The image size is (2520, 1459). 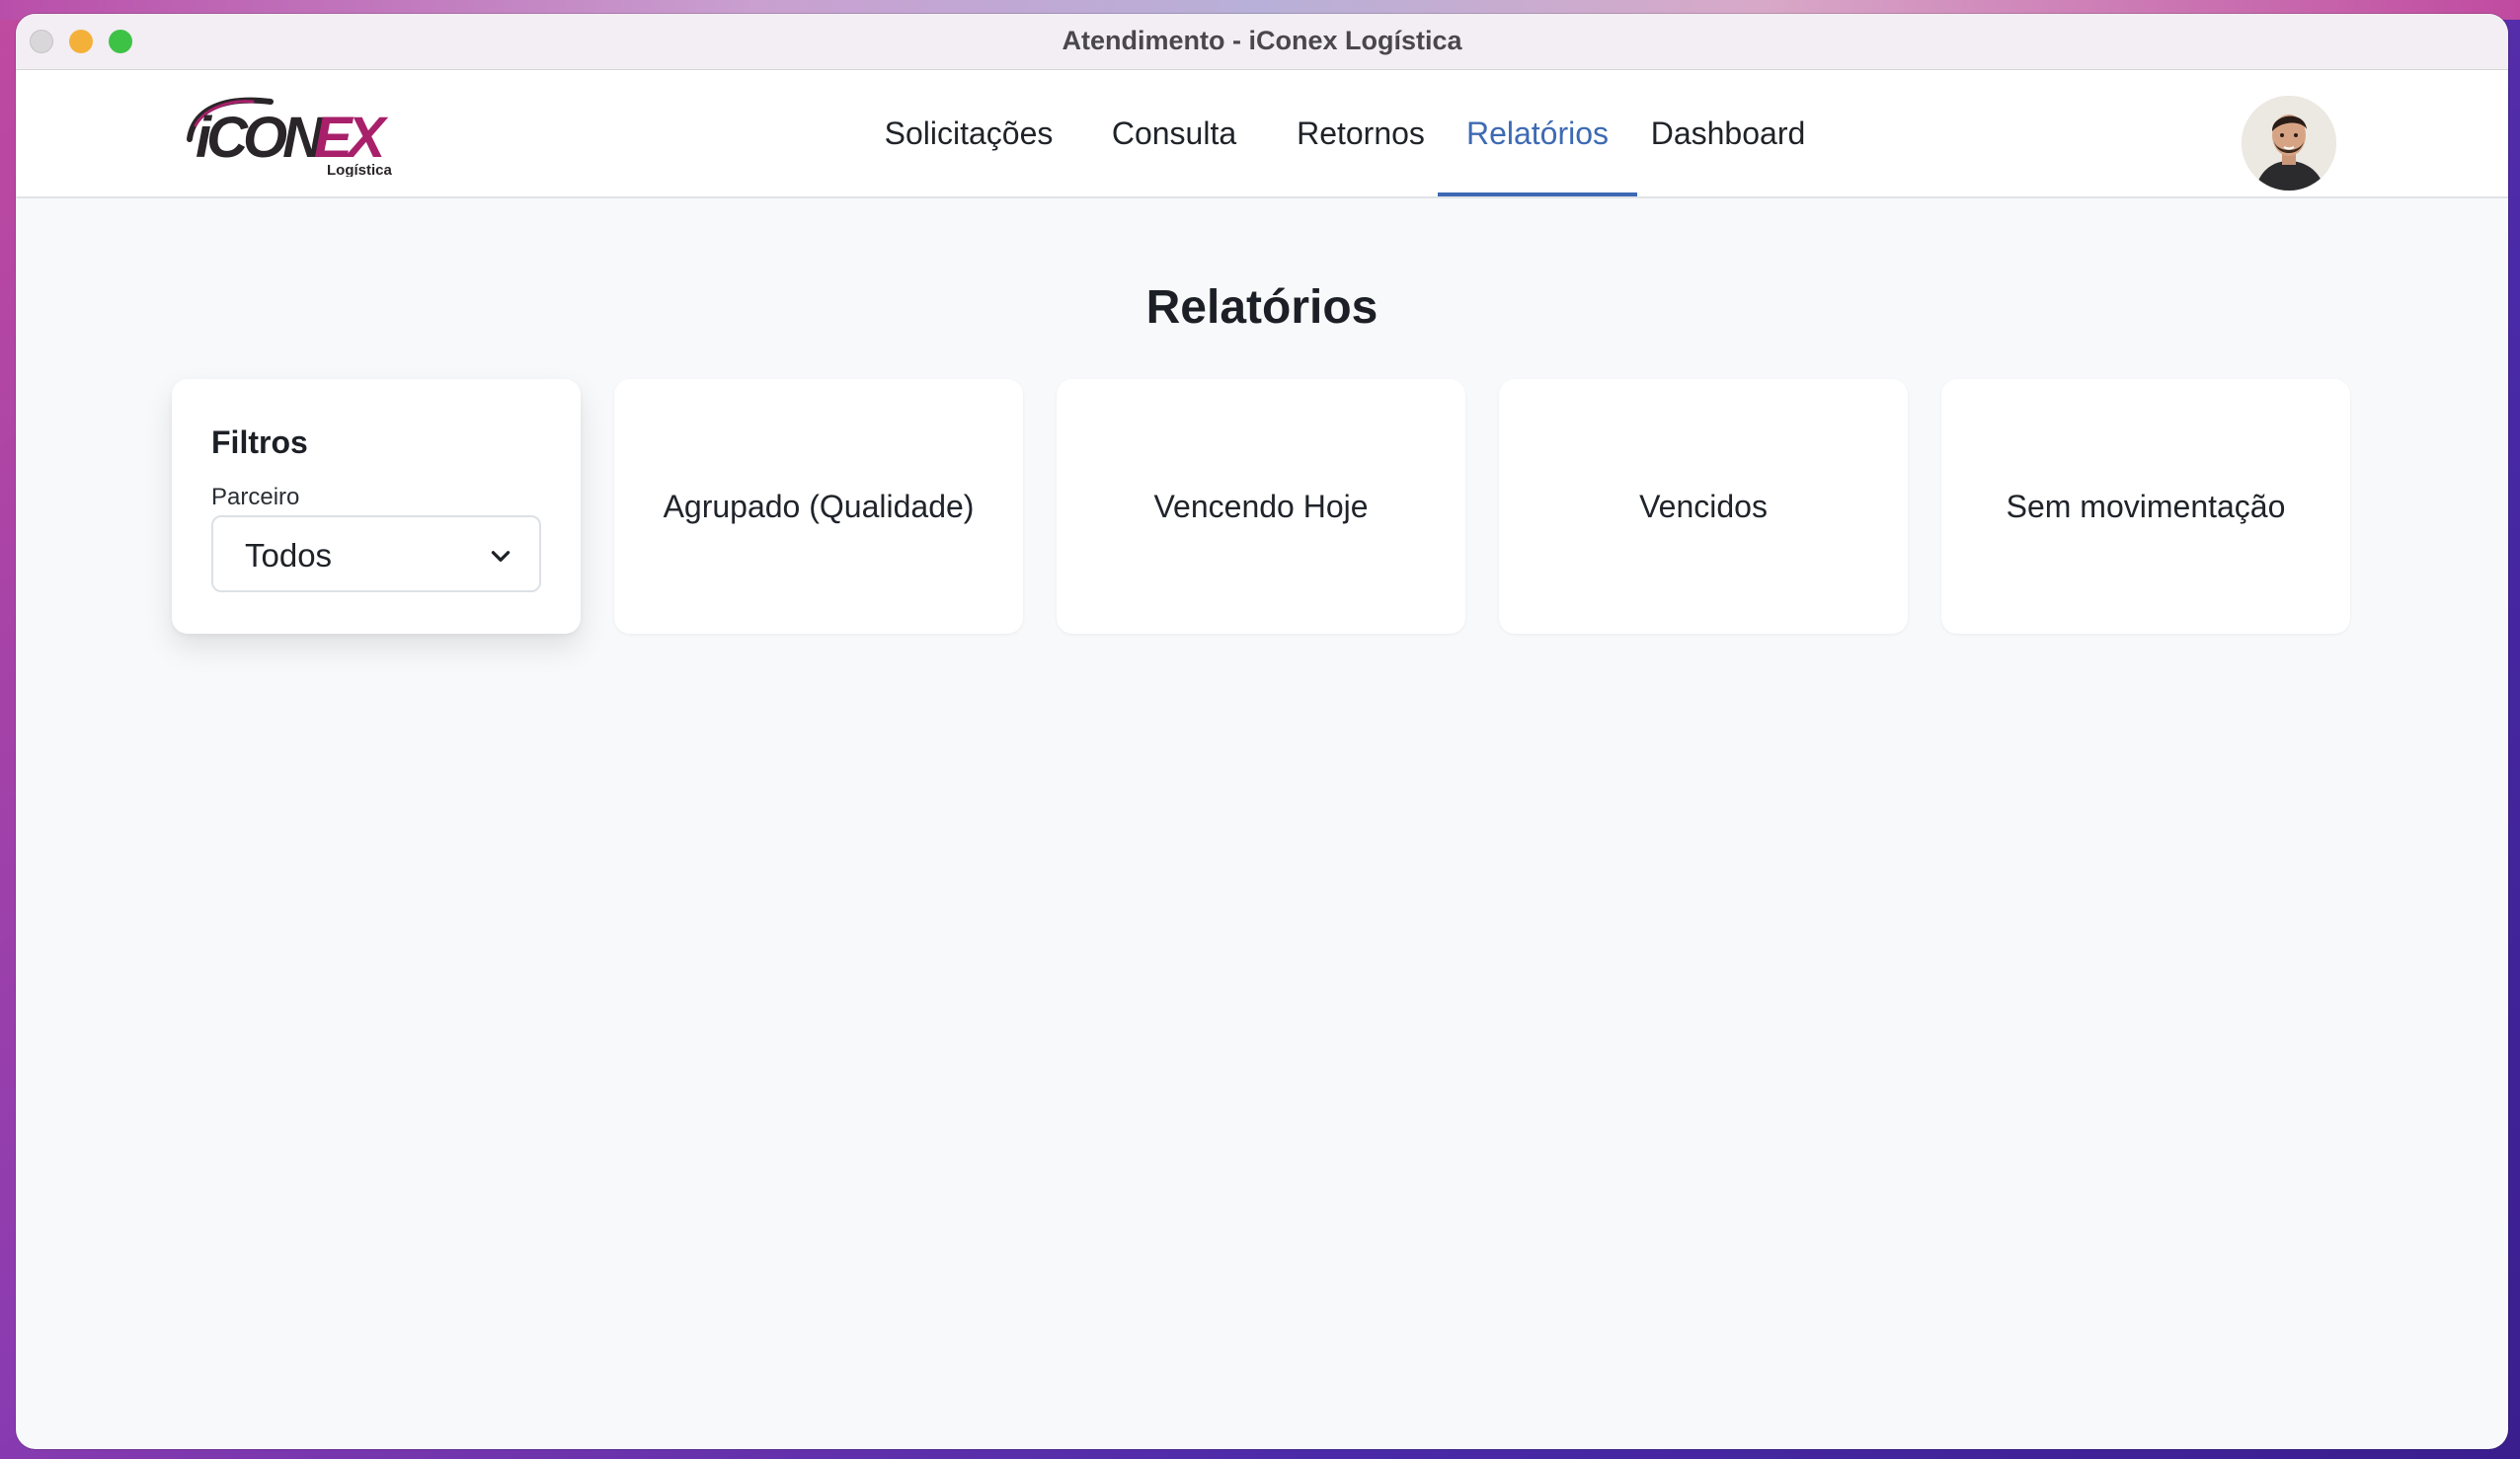 What do you see at coordinates (1703, 507) in the screenshot?
I see `report-card-vencidos: Vencidos` at bounding box center [1703, 507].